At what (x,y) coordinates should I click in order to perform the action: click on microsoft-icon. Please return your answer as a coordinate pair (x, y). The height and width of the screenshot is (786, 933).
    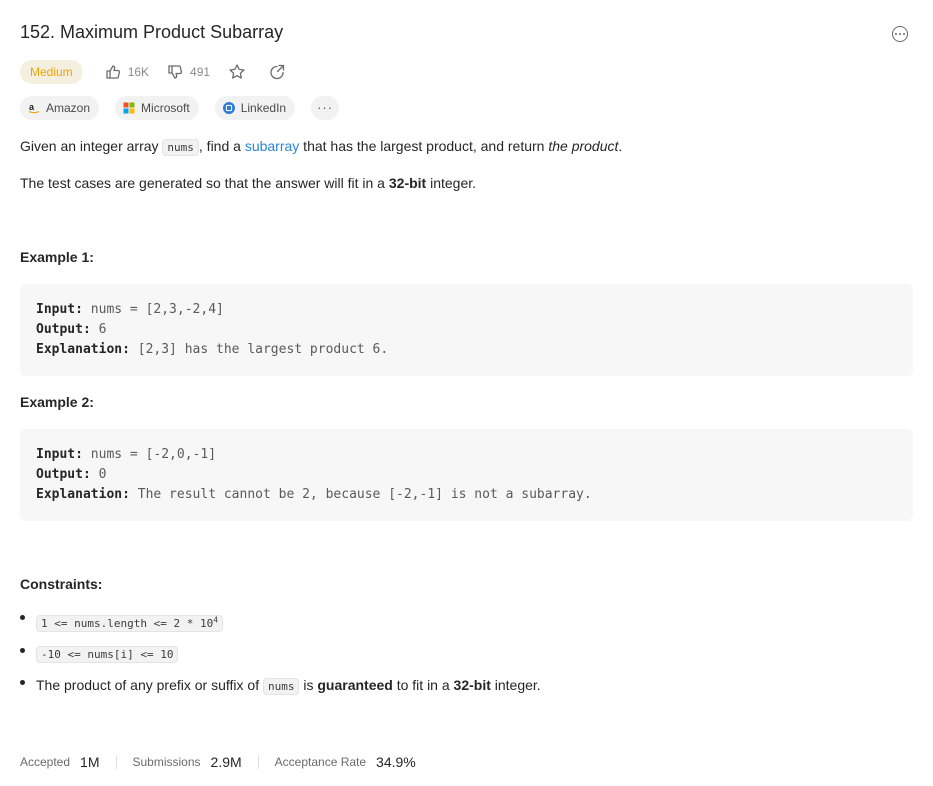
    Looking at the image, I should click on (129, 108).